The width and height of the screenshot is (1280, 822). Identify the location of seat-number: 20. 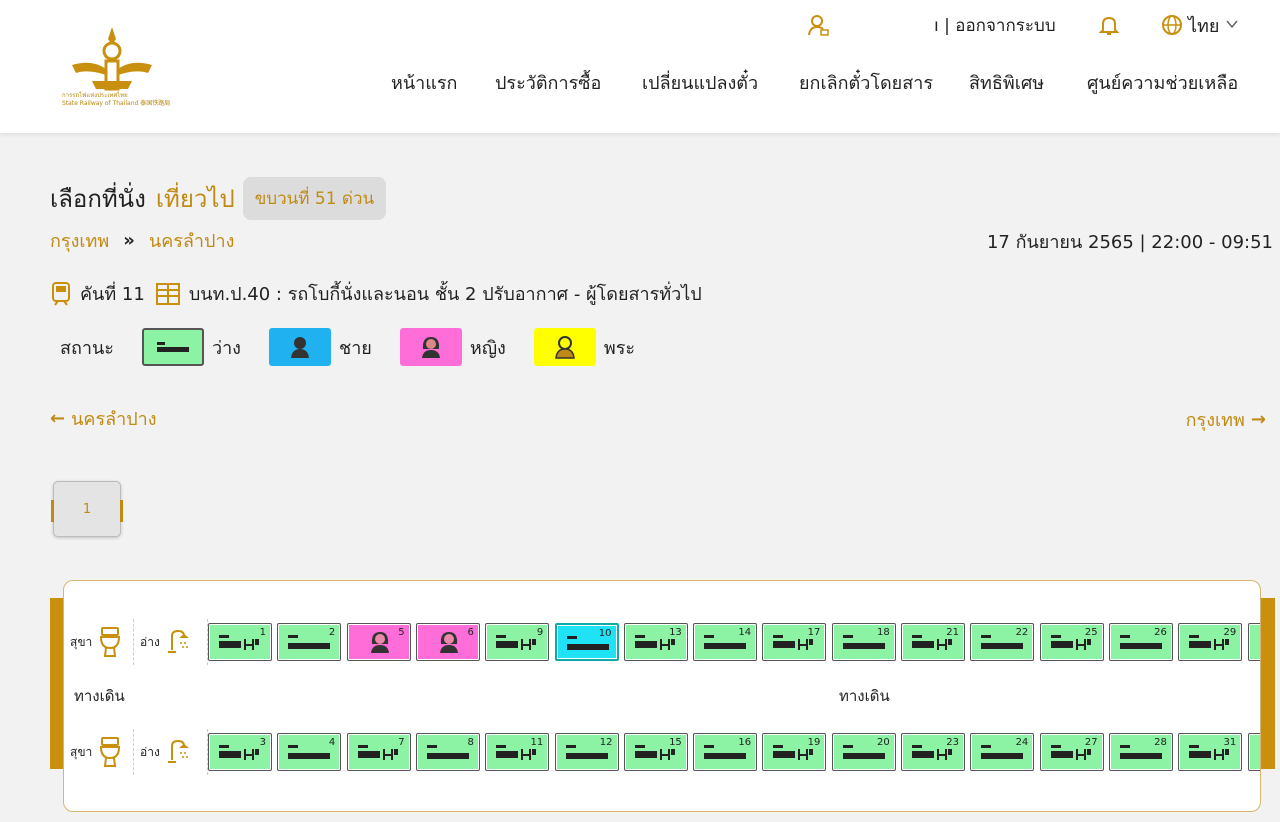
(883, 742).